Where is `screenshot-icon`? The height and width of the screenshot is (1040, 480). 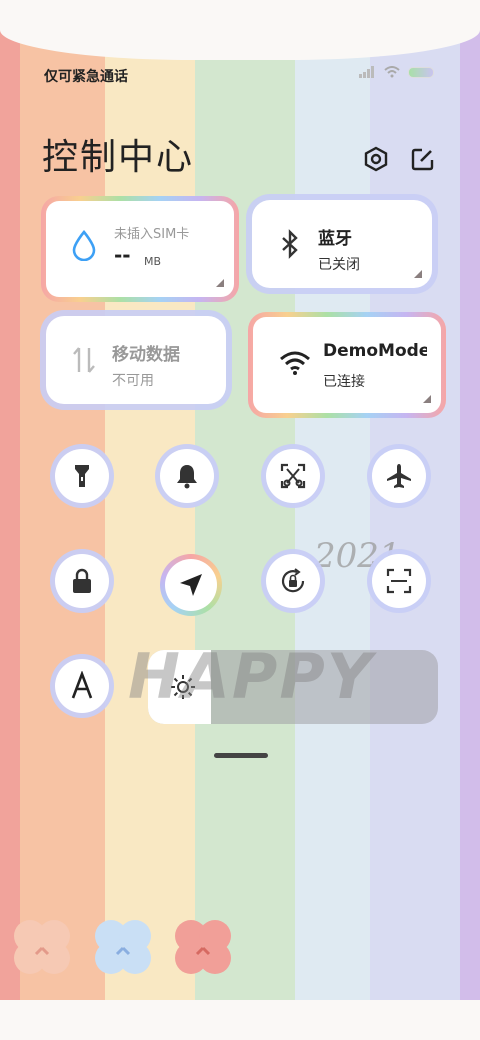
screenshot-icon is located at coordinates (293, 476).